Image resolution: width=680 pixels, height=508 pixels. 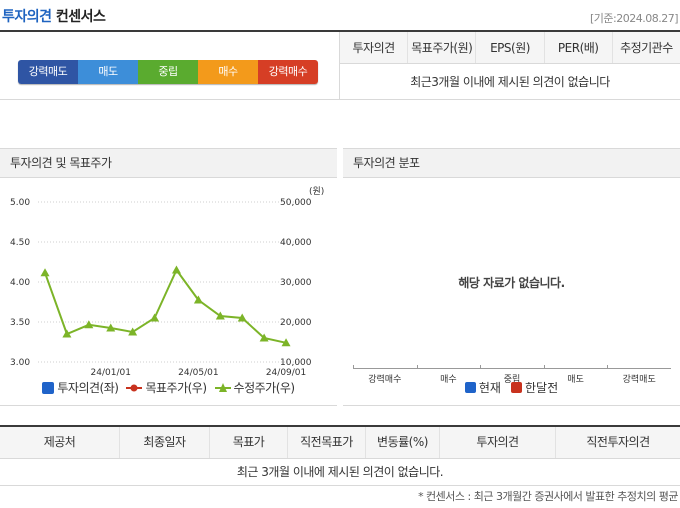 I want to click on right-tick-label: 20,000, so click(x=296, y=323).